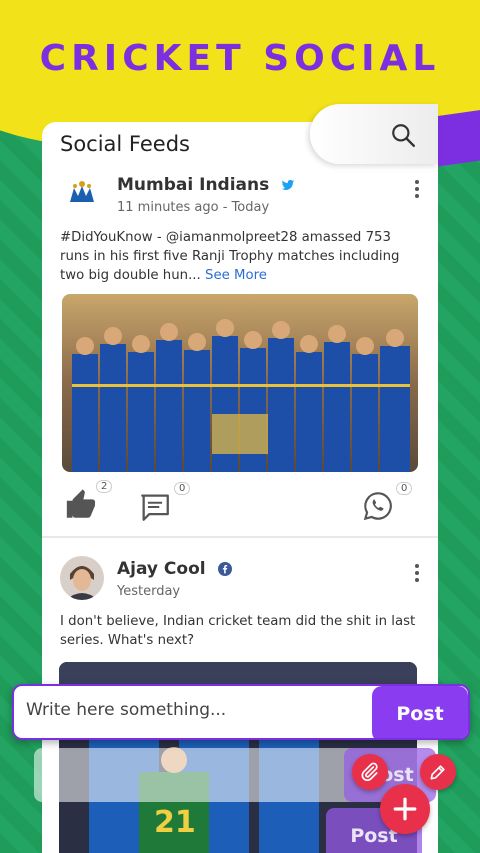  What do you see at coordinates (404, 488) in the screenshot?
I see `share-count: 0` at bounding box center [404, 488].